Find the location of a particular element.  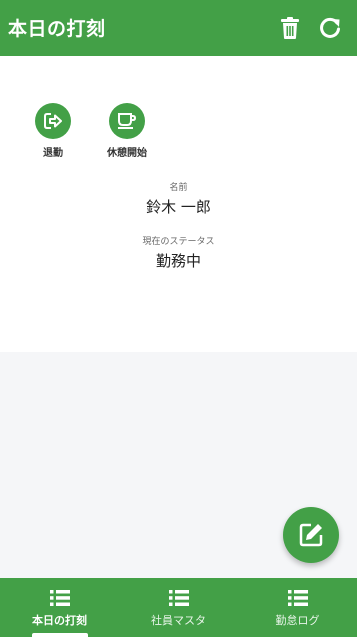

break-circle is located at coordinates (127, 121).